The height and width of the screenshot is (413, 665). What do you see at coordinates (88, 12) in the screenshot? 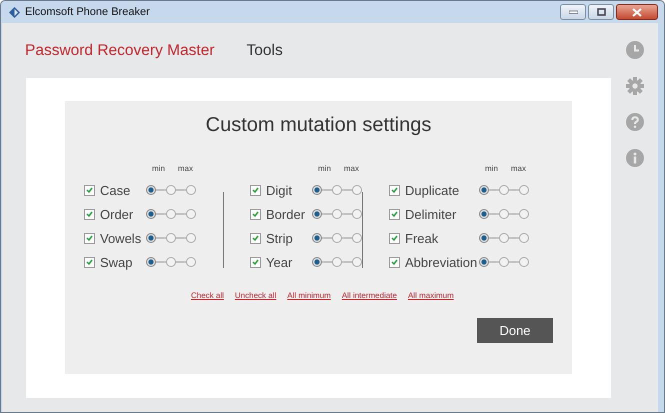
I see `window-title: Elcomsoft Phone Breaker` at bounding box center [88, 12].